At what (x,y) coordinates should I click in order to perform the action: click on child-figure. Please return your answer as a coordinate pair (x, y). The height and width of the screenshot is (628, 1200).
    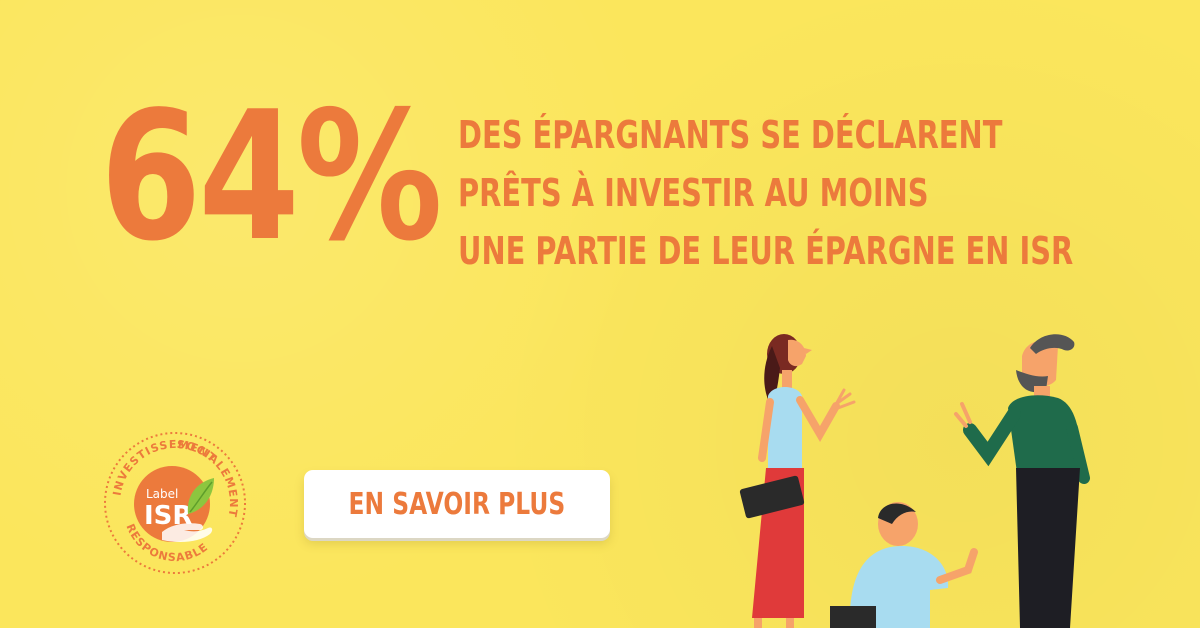
    Looking at the image, I should click on (904, 565).